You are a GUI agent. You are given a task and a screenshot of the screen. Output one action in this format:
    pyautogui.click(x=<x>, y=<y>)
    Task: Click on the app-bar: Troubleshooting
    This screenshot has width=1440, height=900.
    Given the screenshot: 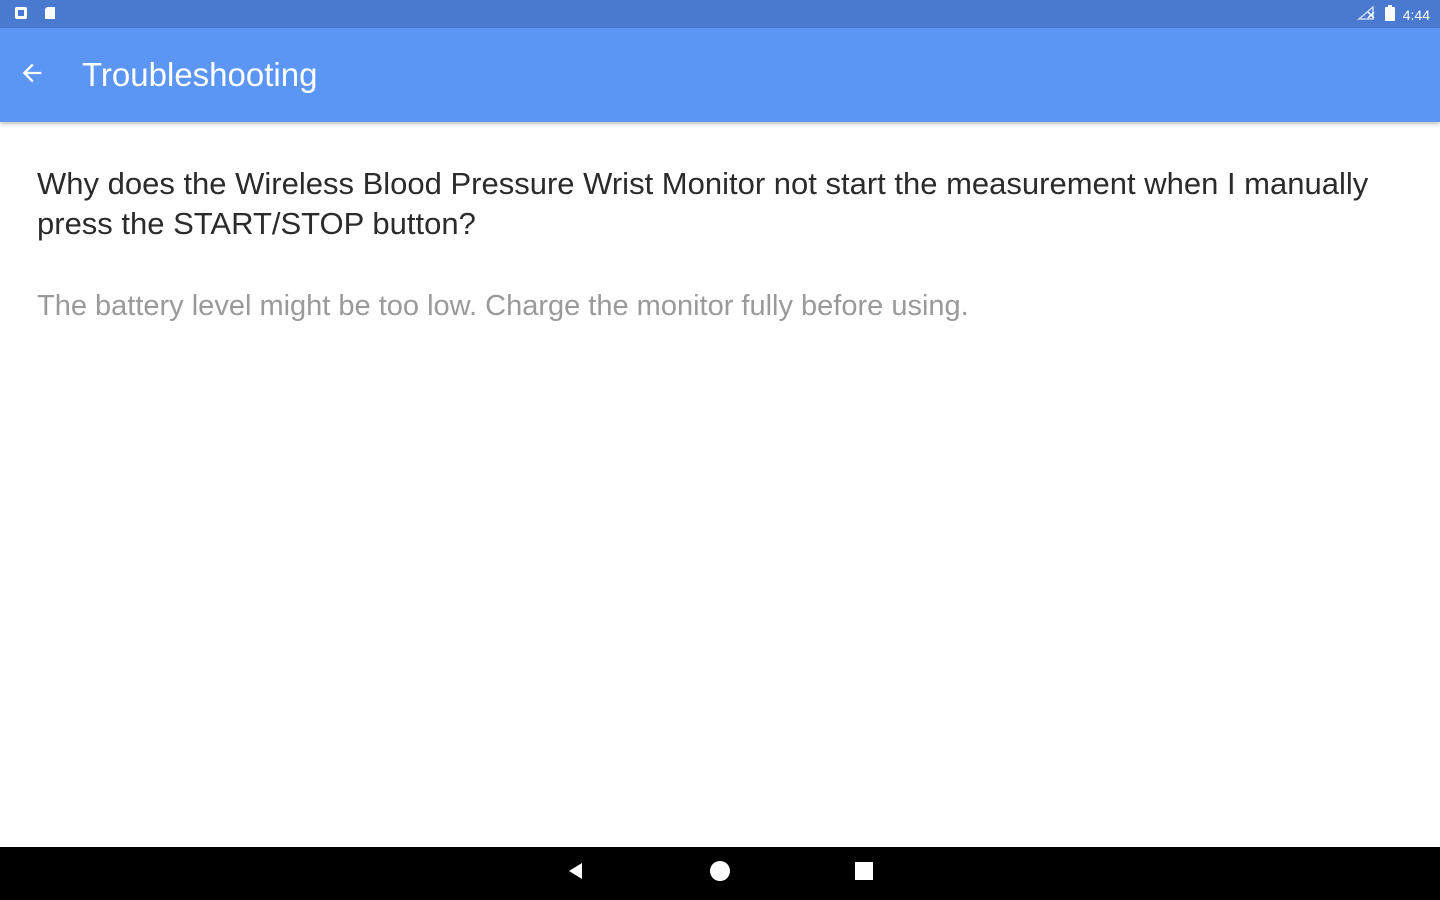 What is the action you would take?
    pyautogui.click(x=720, y=75)
    